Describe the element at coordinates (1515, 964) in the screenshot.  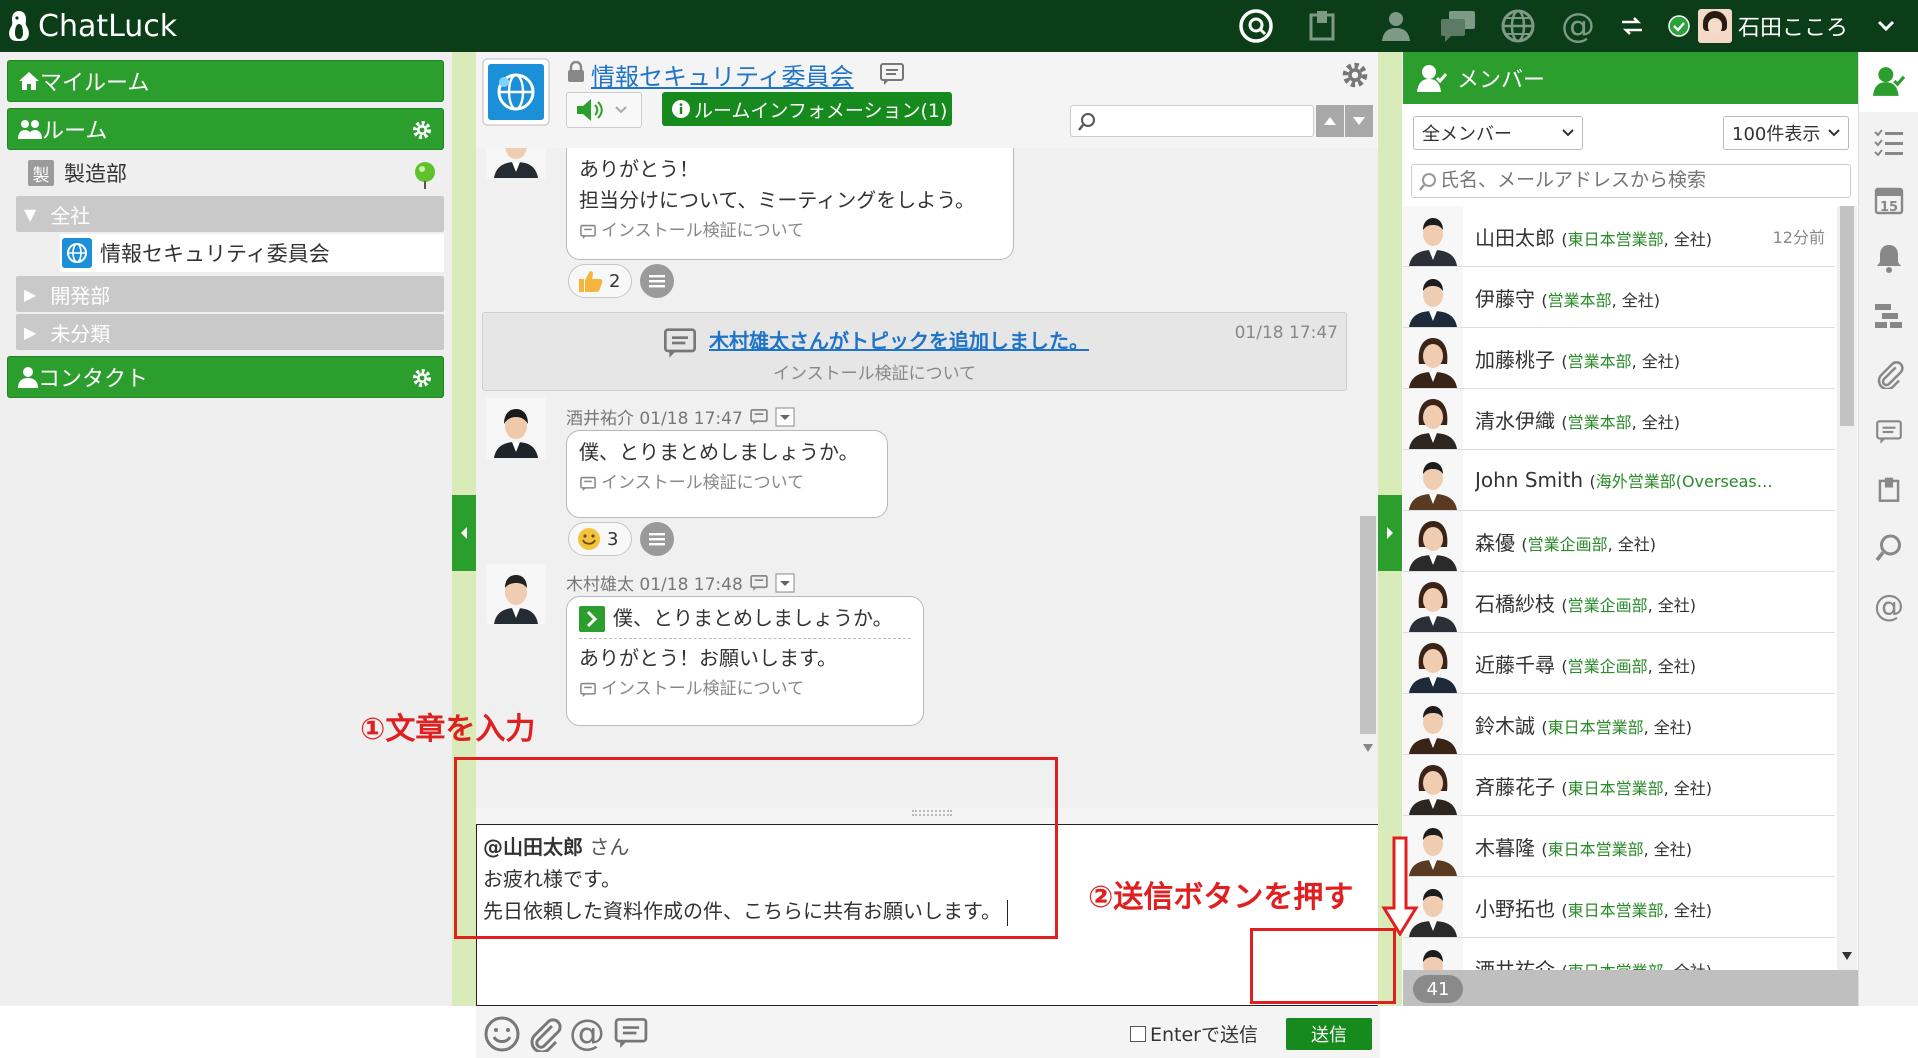
I see `member-name: 酒井祐介` at that location.